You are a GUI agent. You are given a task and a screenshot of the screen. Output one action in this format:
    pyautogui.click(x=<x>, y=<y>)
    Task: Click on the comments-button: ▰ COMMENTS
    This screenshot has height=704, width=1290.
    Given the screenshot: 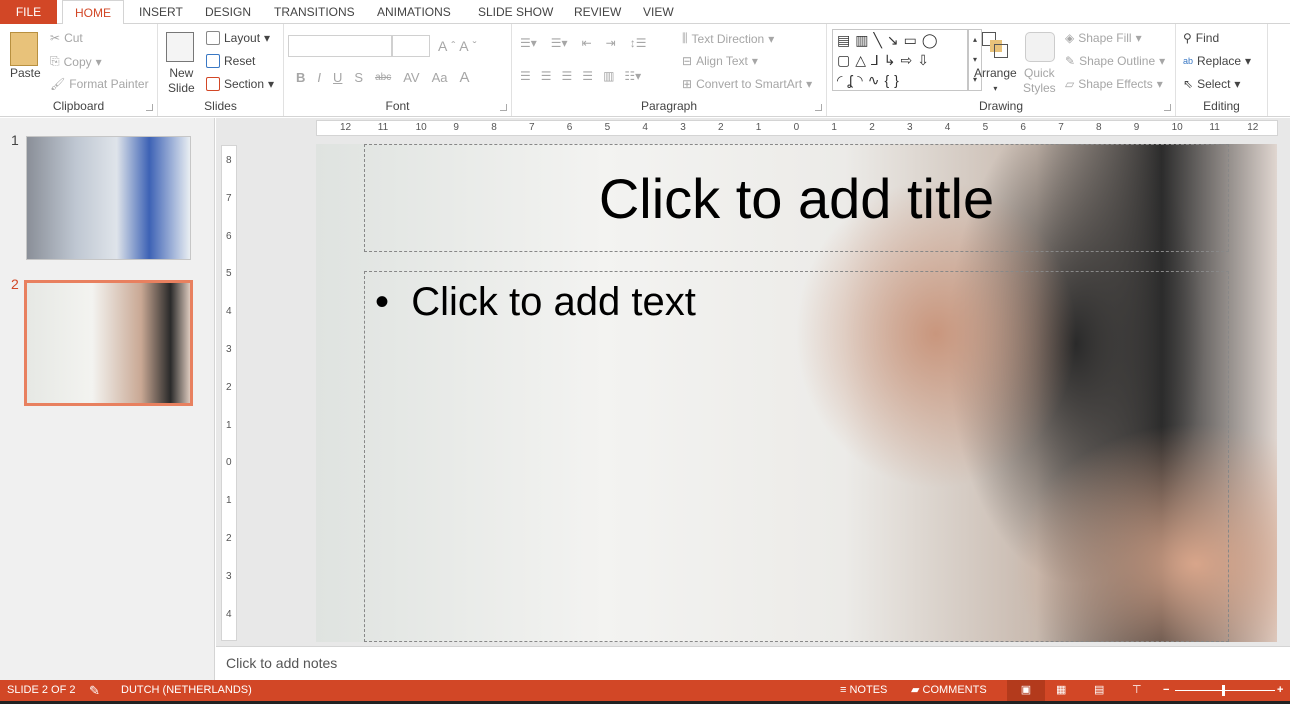 What is the action you would take?
    pyautogui.click(x=949, y=690)
    